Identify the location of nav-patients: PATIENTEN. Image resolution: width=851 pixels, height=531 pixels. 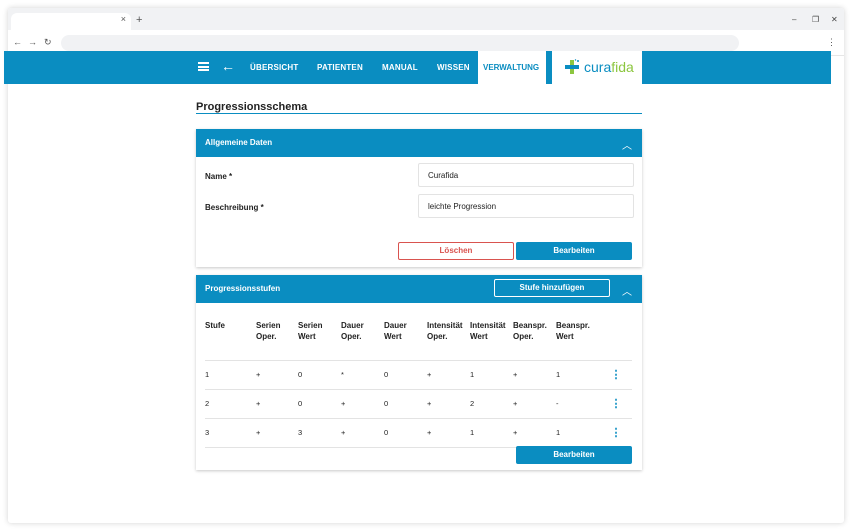
(340, 67).